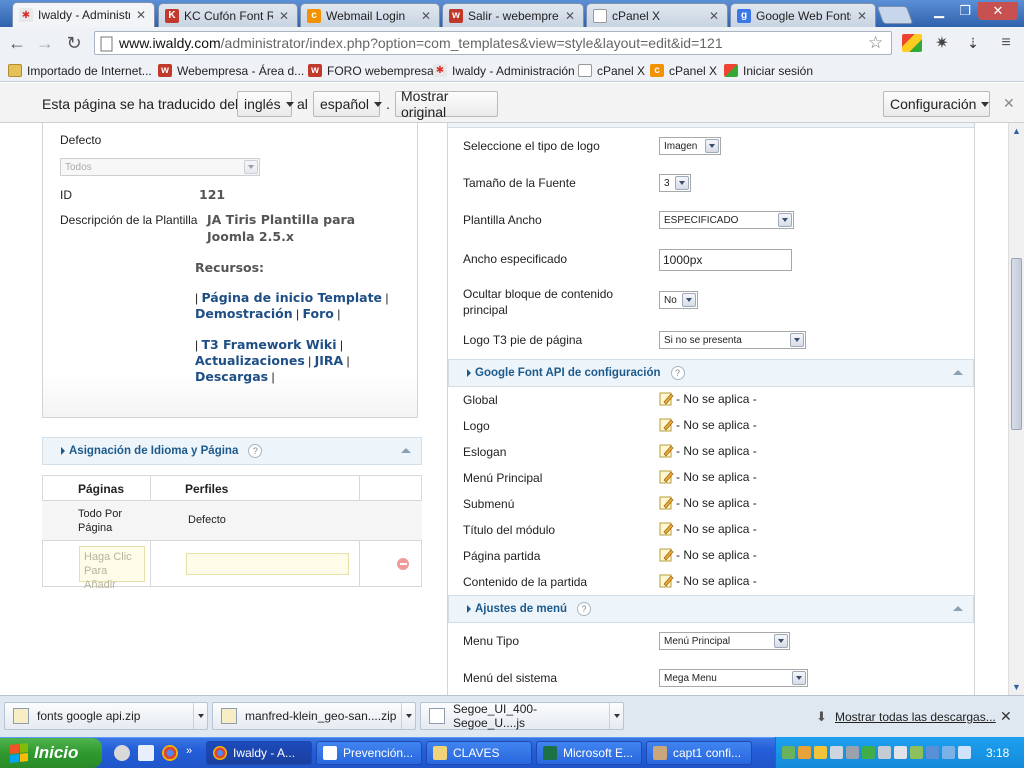 Image resolution: width=1024 pixels, height=768 pixels. Describe the element at coordinates (939, 11) in the screenshot. I see `minimize-icon: ▁` at that location.